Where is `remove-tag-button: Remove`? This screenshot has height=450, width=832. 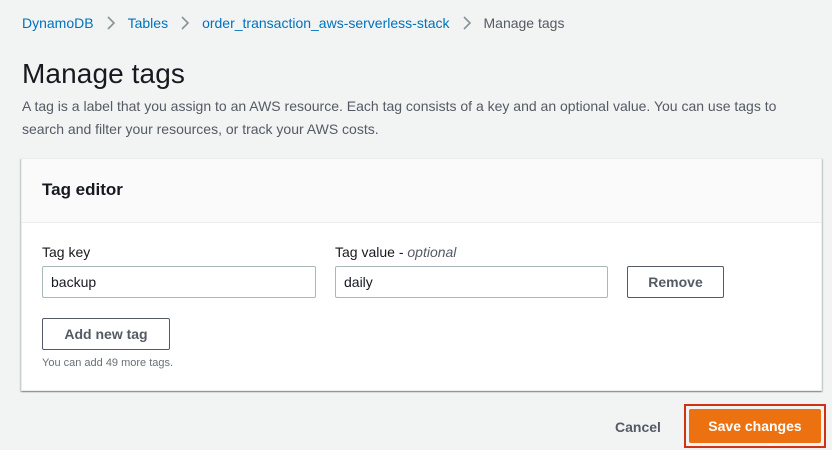 remove-tag-button: Remove is located at coordinates (675, 282).